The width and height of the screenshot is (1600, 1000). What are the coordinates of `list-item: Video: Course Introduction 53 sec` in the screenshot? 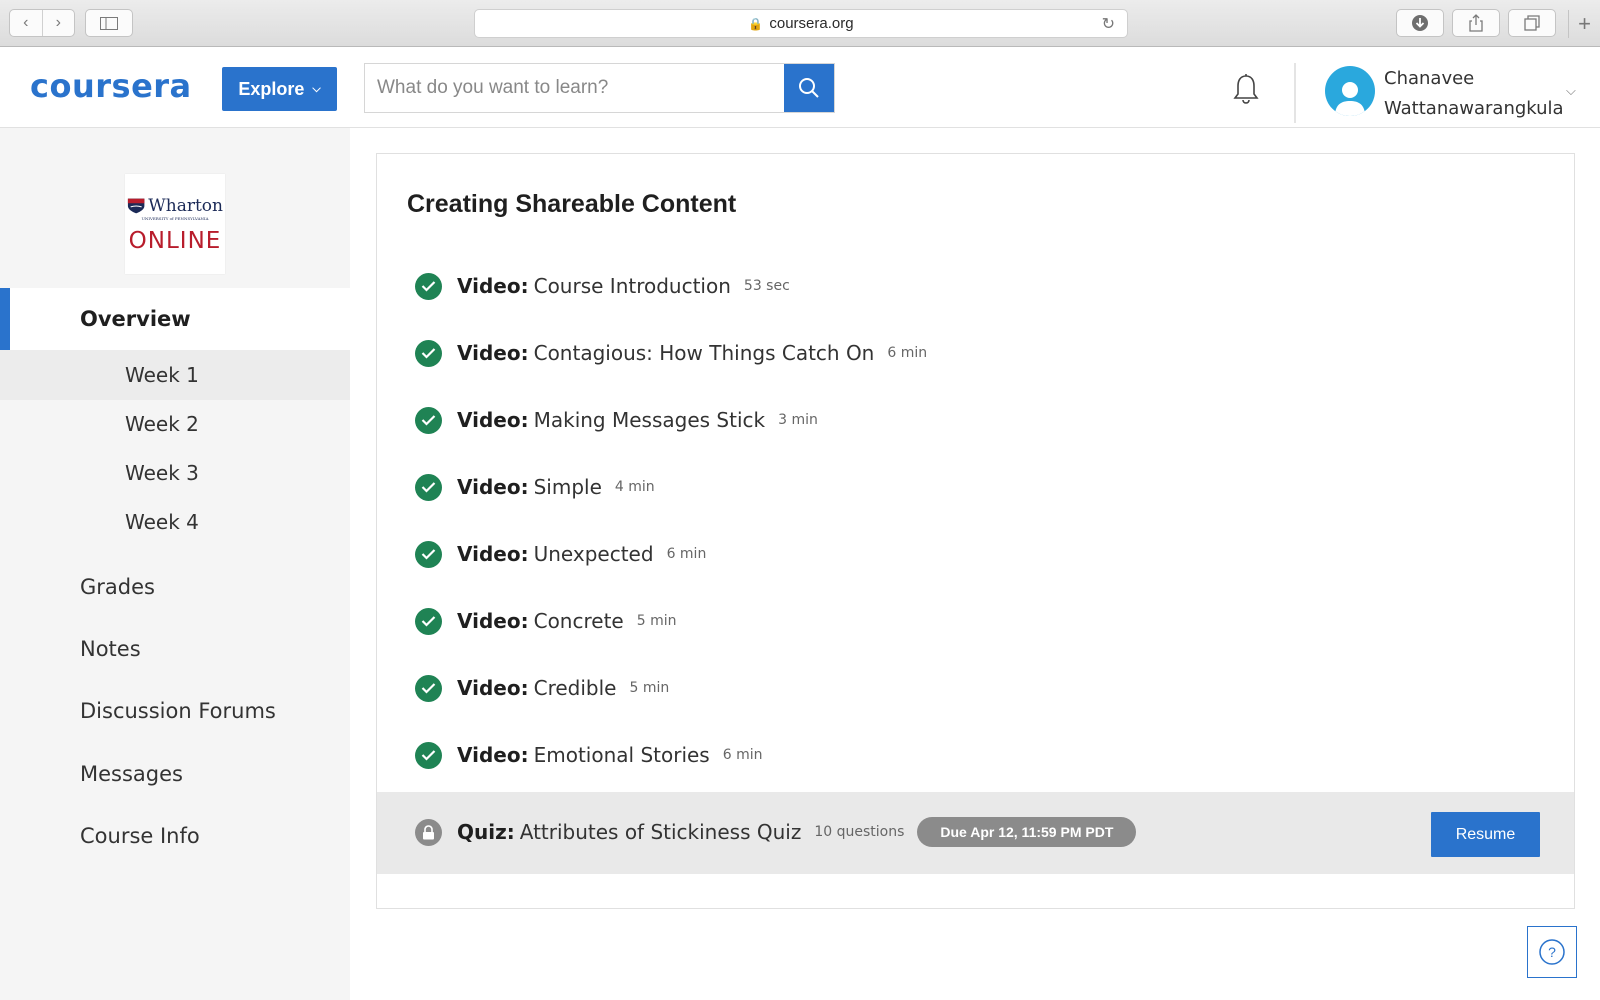 It's located at (602, 286).